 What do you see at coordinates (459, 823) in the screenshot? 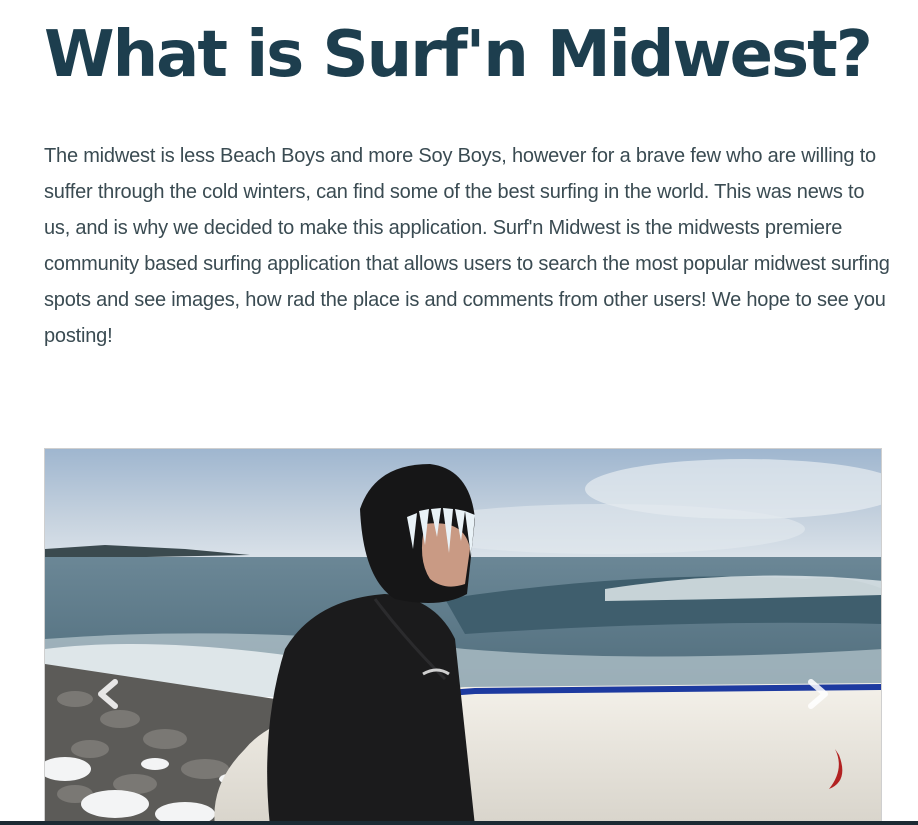
I see `bottom-bar` at bounding box center [459, 823].